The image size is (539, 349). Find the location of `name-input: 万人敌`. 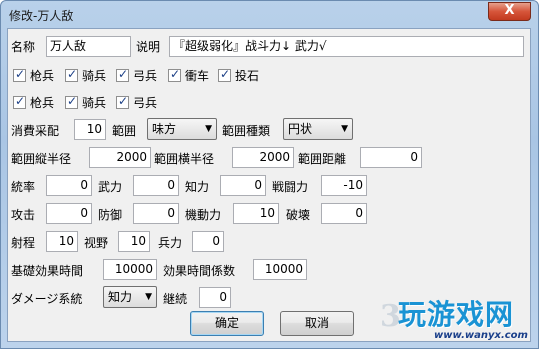

name-input: 万人敌 is located at coordinates (88, 46).